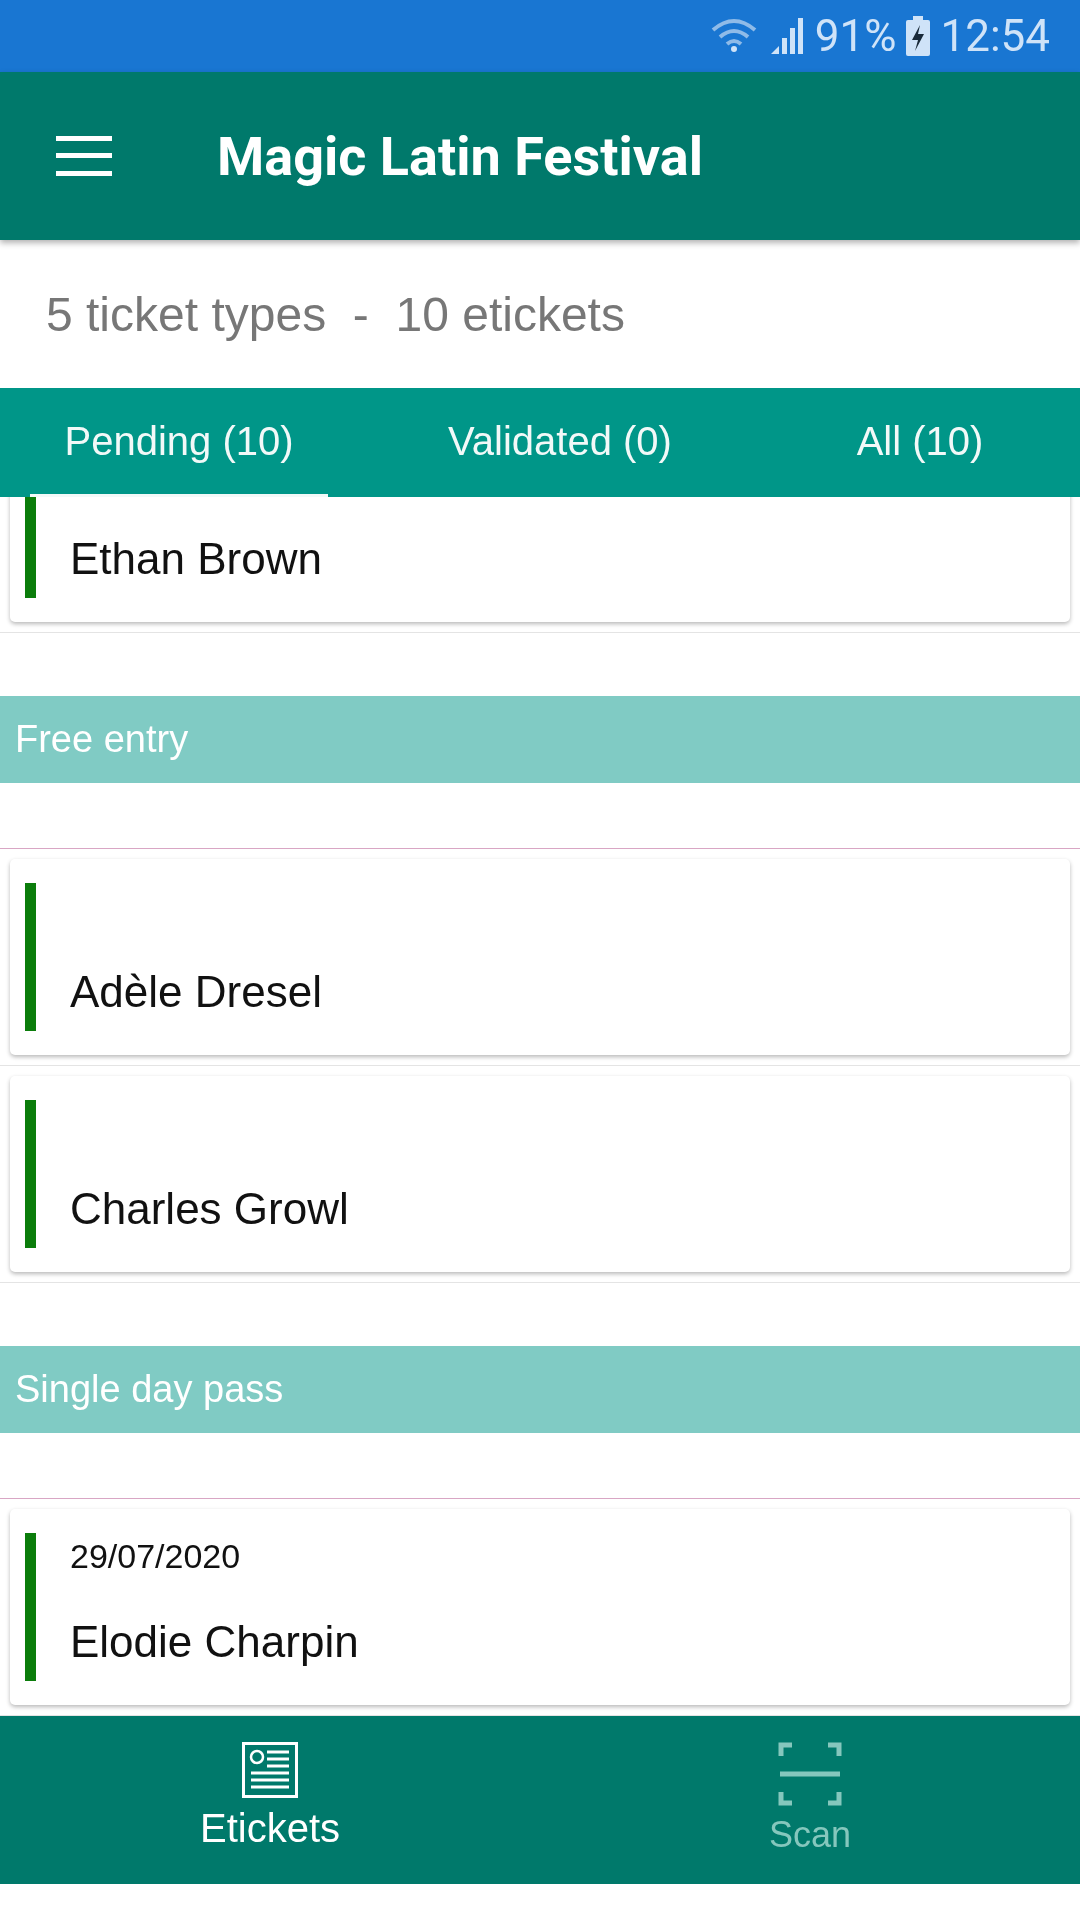 This screenshot has height=1920, width=1080. I want to click on ticket-date: 29/07/2020, so click(156, 1556).